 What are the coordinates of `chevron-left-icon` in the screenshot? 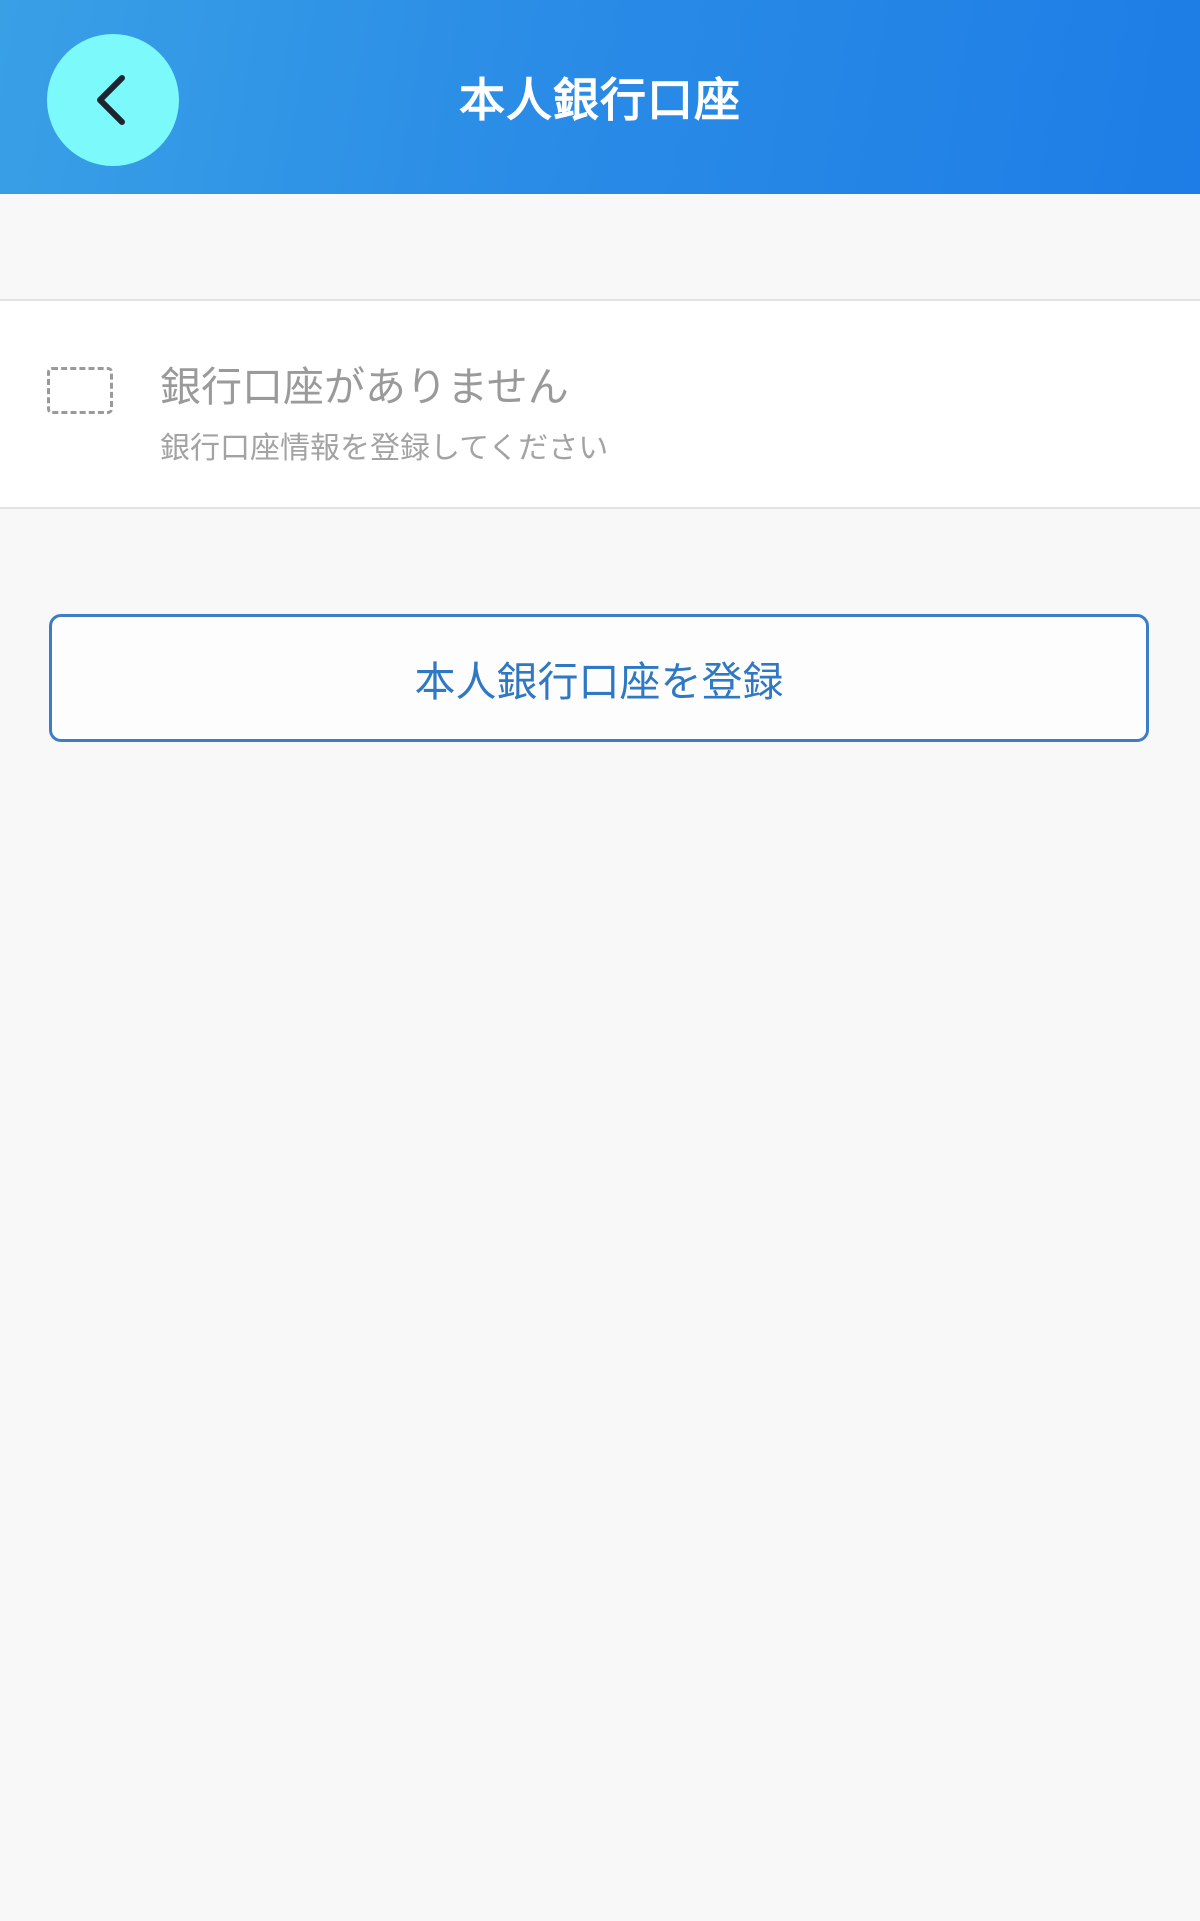 It's located at (111, 100).